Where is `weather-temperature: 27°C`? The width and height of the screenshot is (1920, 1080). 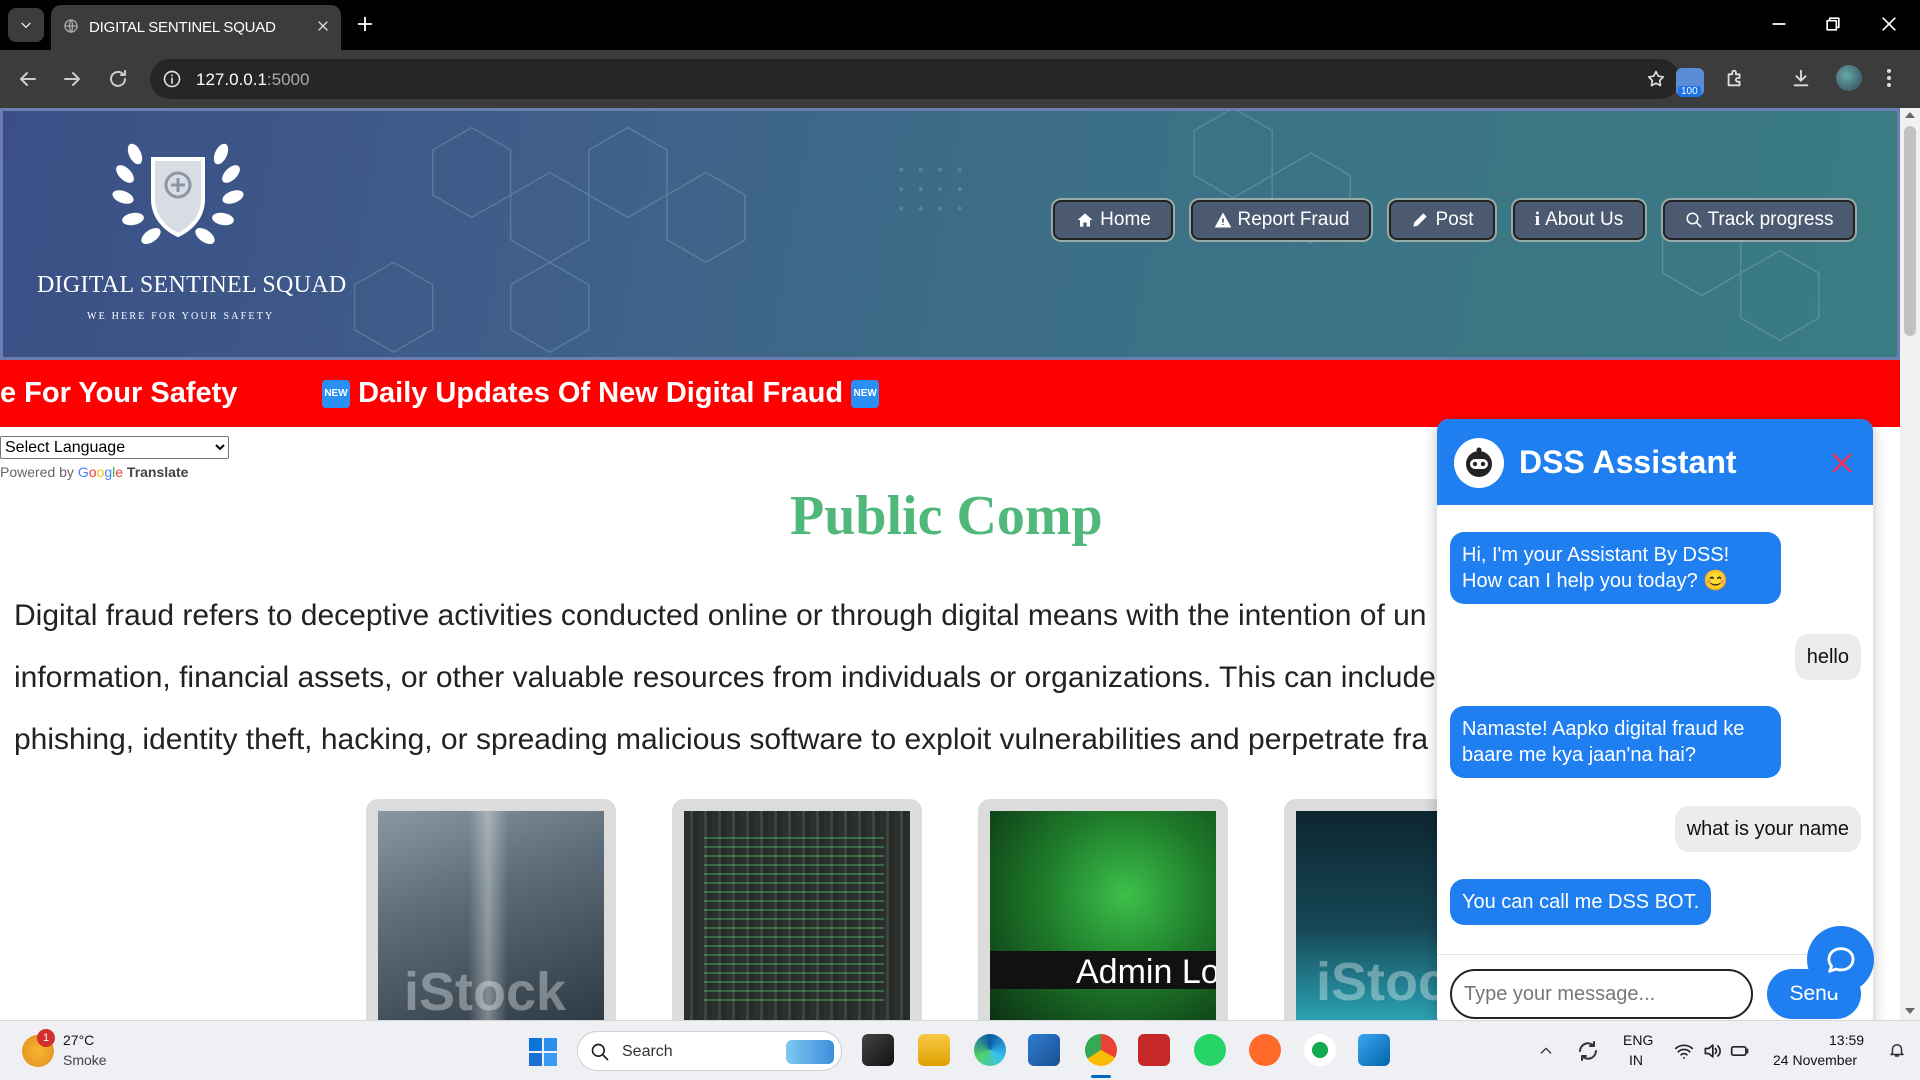
weather-temperature: 27°C is located at coordinates (79, 1040).